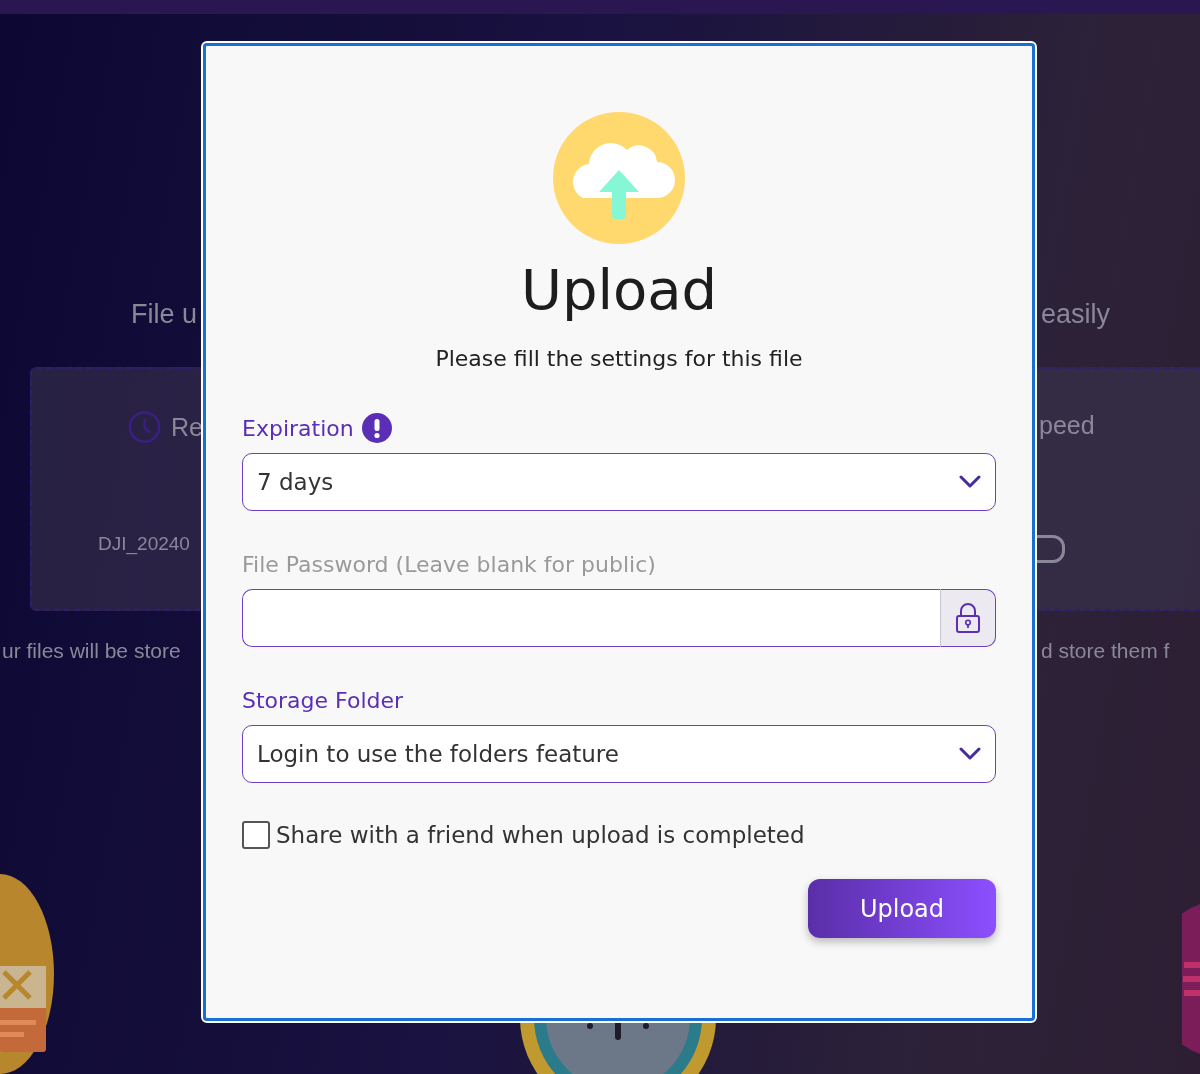  What do you see at coordinates (591, 618) in the screenshot?
I see `password-field` at bounding box center [591, 618].